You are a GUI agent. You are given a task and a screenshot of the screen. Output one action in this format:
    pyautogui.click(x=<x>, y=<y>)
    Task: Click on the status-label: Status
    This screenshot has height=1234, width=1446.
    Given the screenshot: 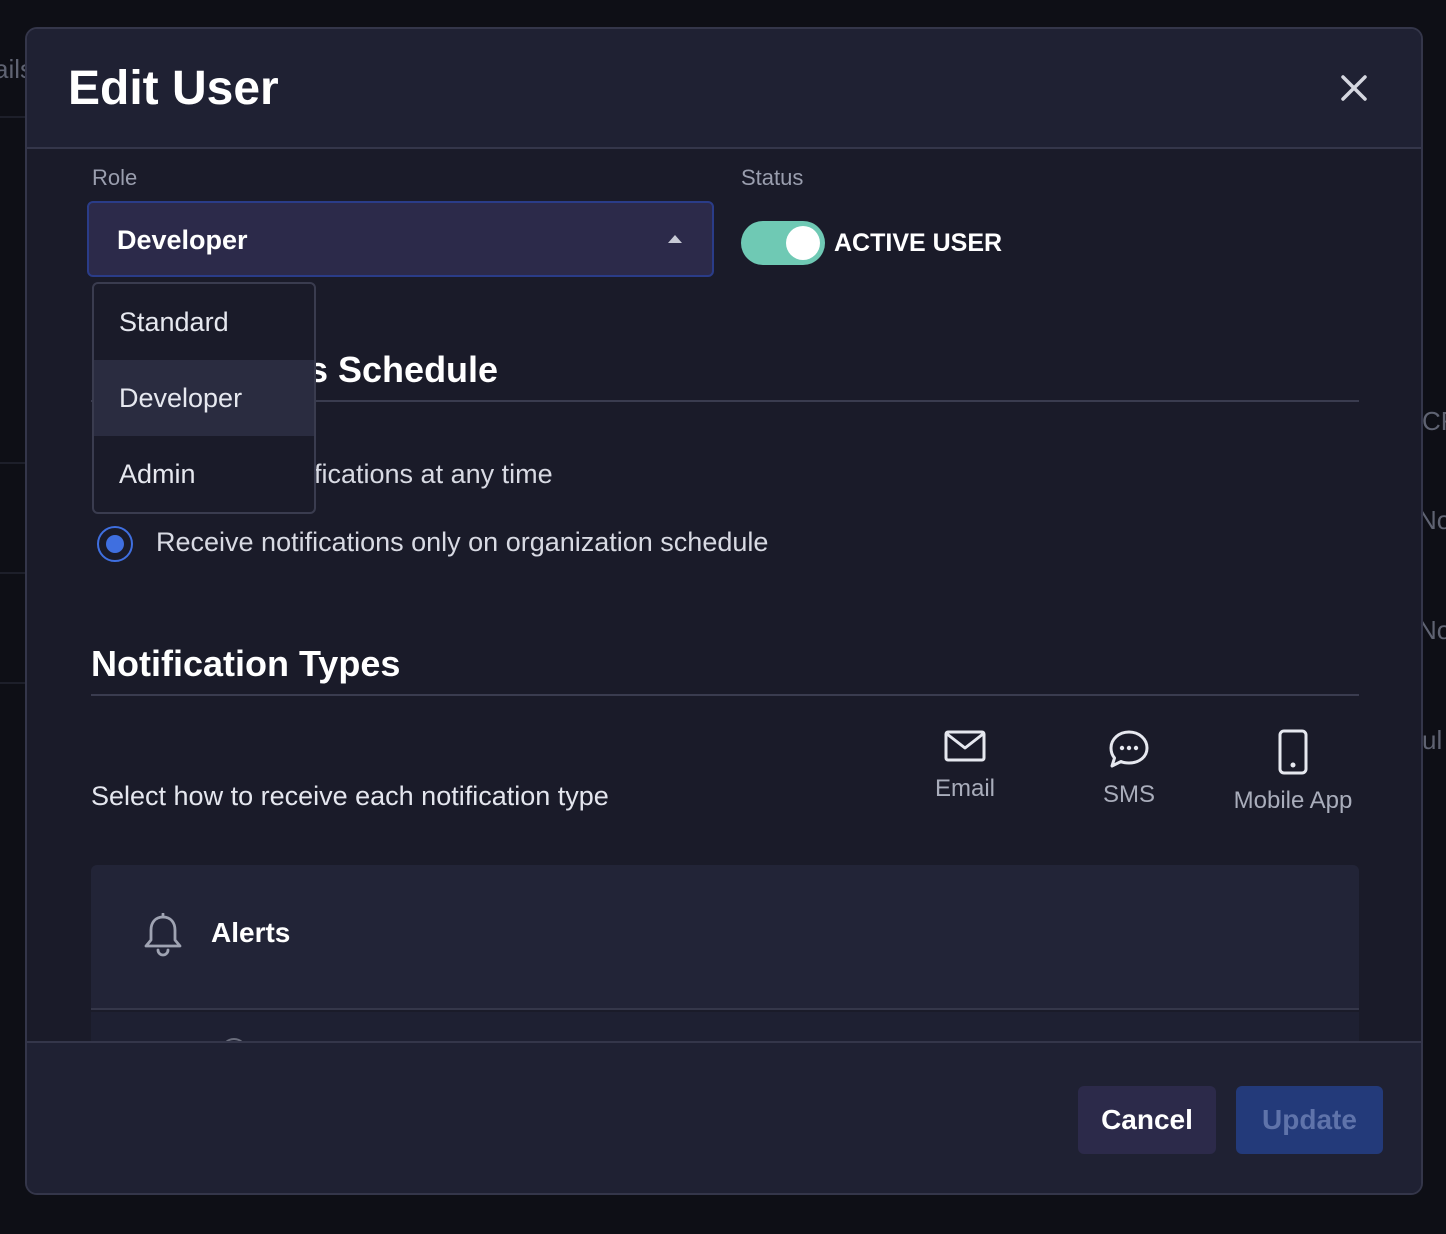 What is the action you would take?
    pyautogui.click(x=772, y=177)
    